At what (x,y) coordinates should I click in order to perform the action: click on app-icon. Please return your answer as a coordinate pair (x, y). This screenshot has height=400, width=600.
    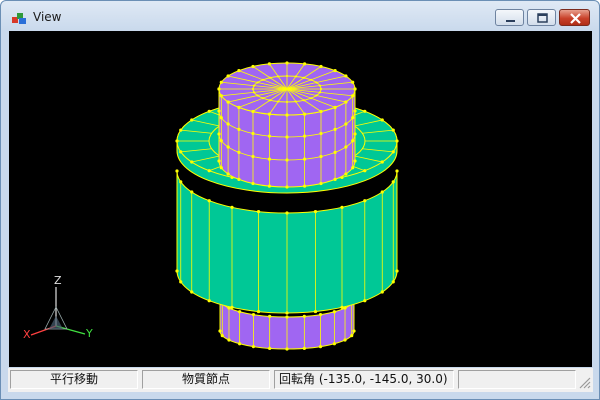
    Looking at the image, I should click on (19, 18).